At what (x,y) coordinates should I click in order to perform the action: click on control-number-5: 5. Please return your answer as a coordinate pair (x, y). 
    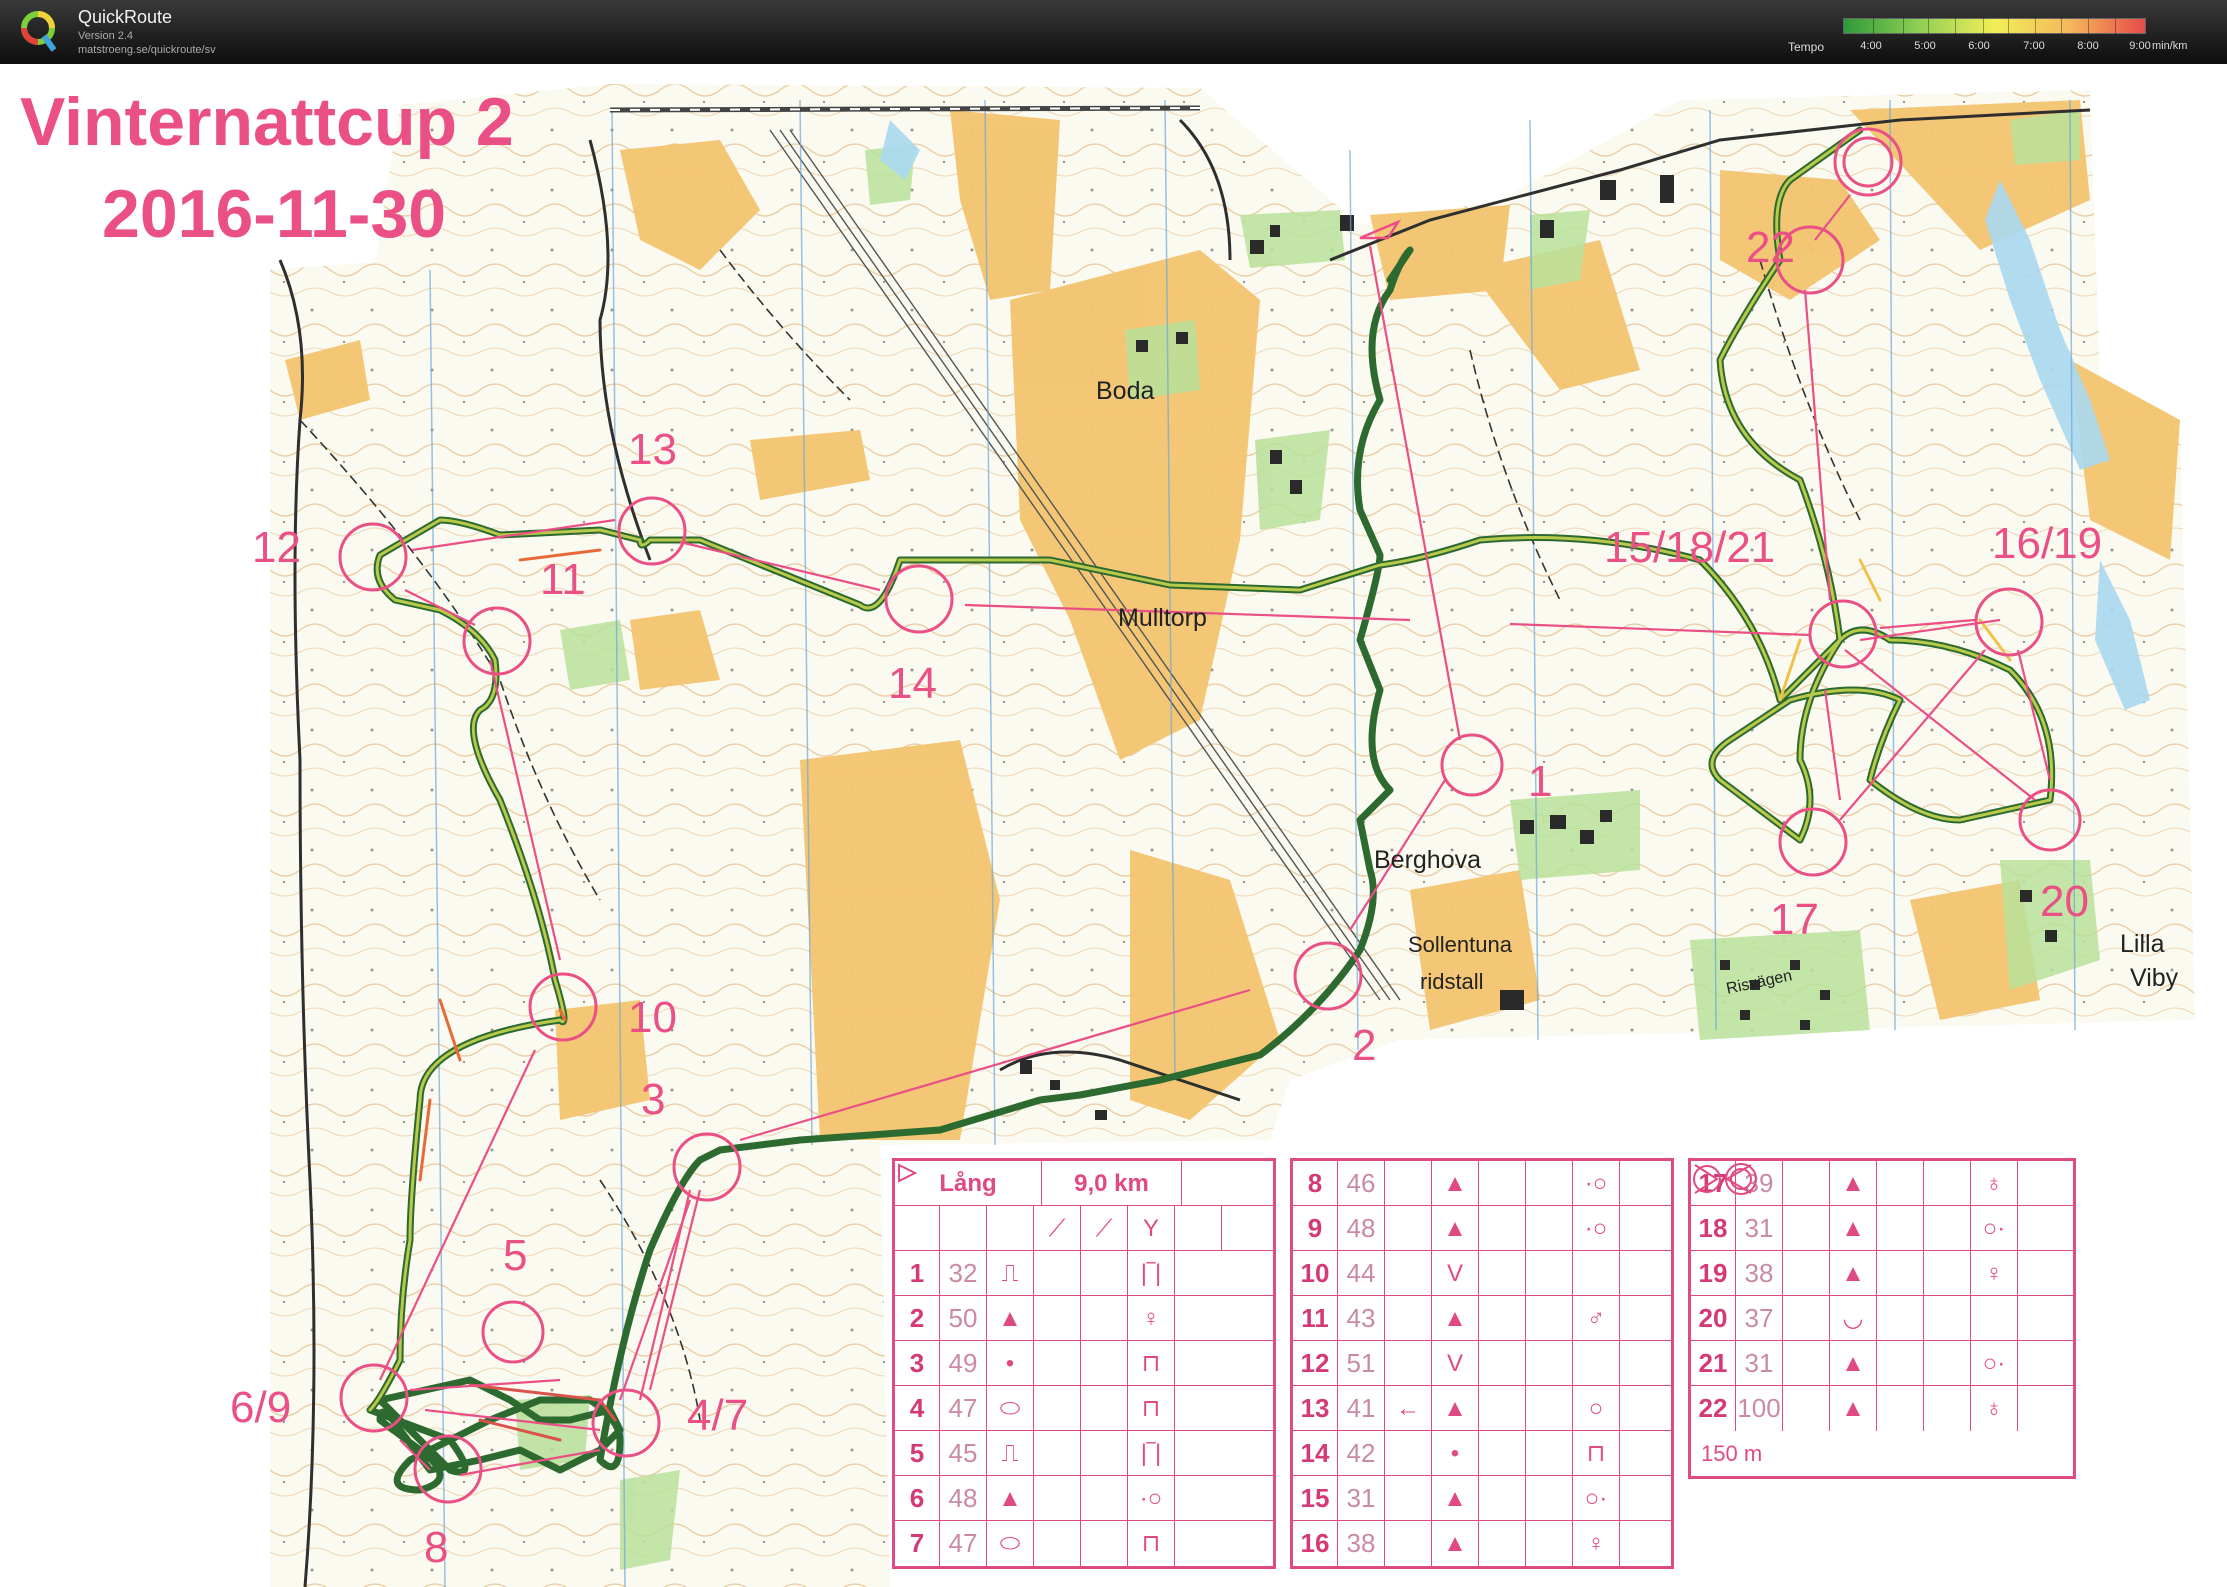
    Looking at the image, I should click on (515, 1255).